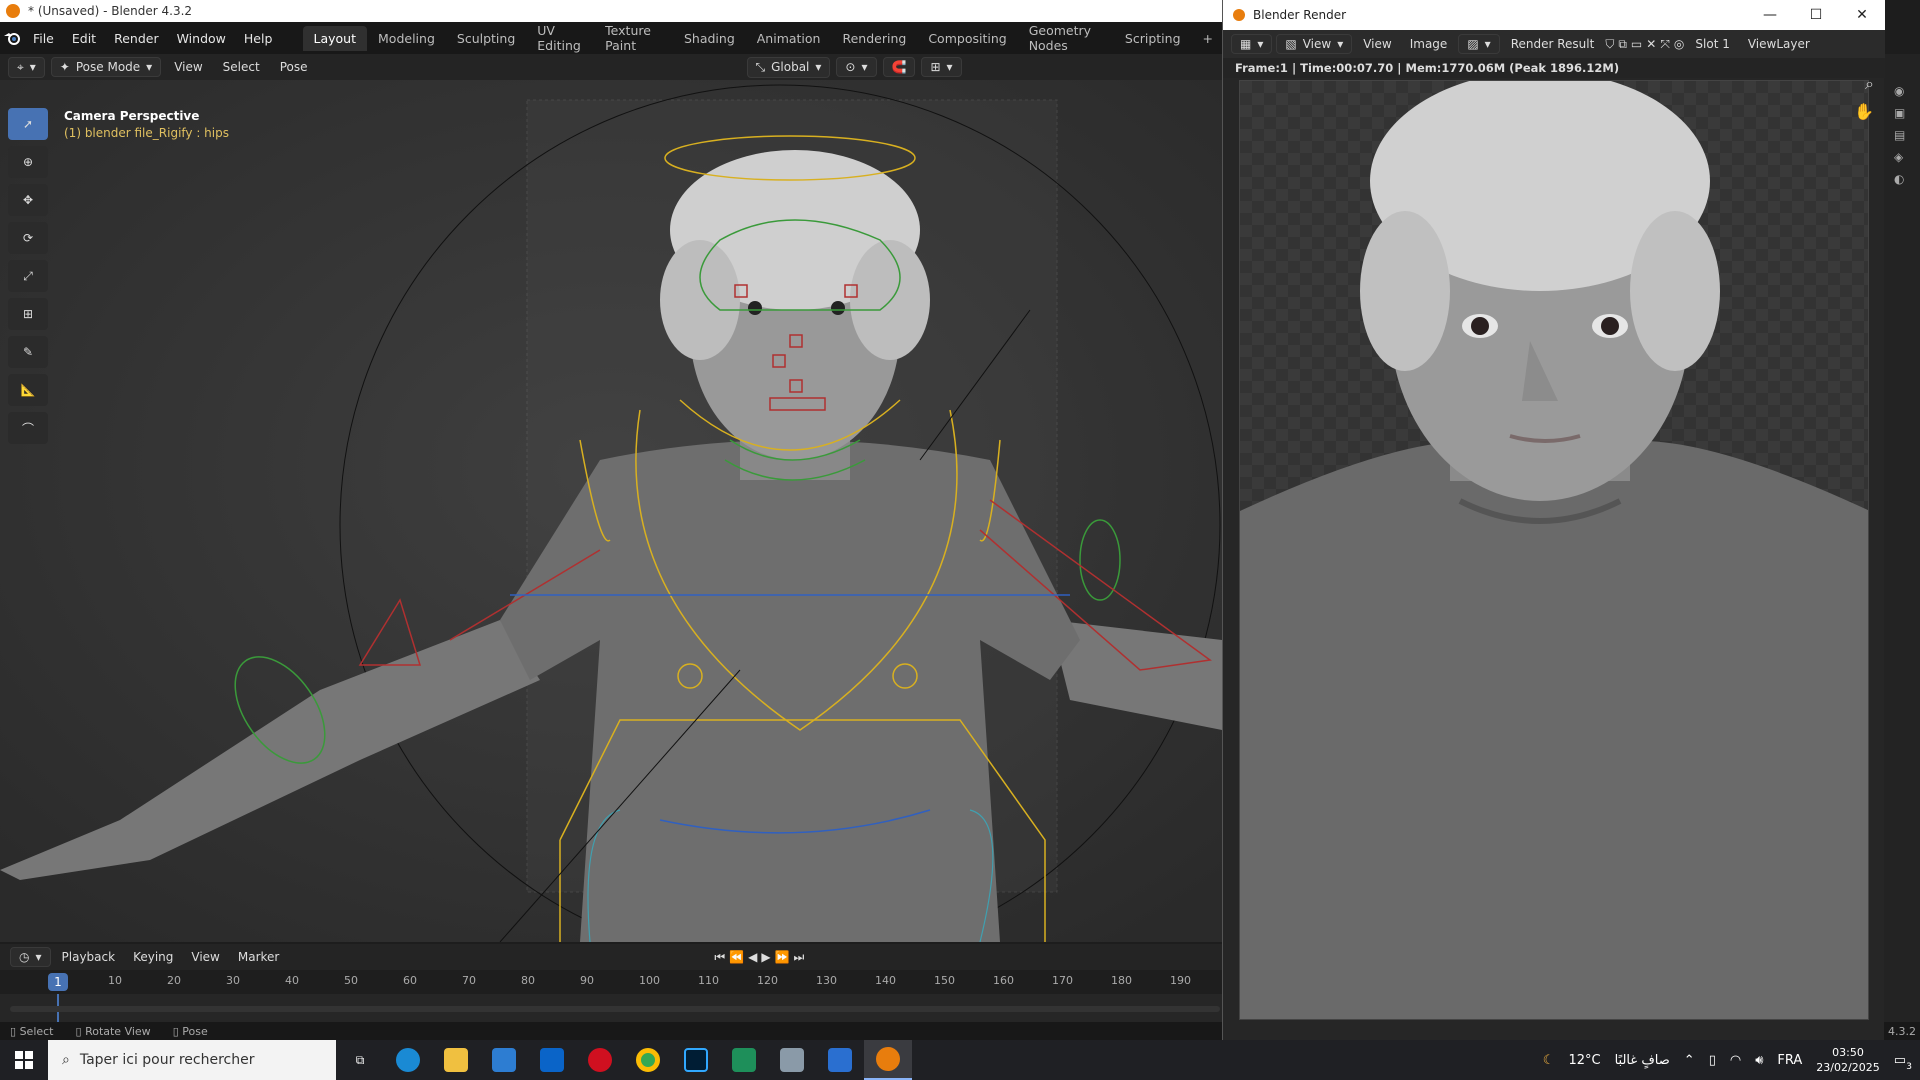  I want to click on outlook-icon, so click(552, 1060).